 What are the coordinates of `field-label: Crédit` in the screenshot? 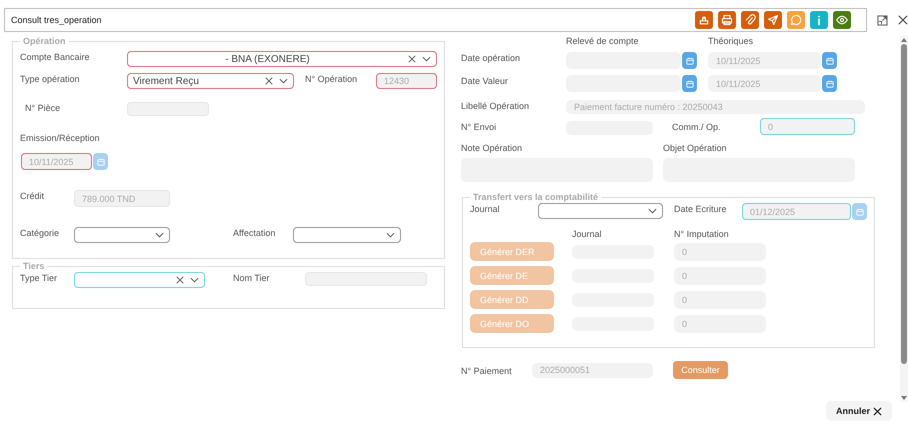 It's located at (33, 195).